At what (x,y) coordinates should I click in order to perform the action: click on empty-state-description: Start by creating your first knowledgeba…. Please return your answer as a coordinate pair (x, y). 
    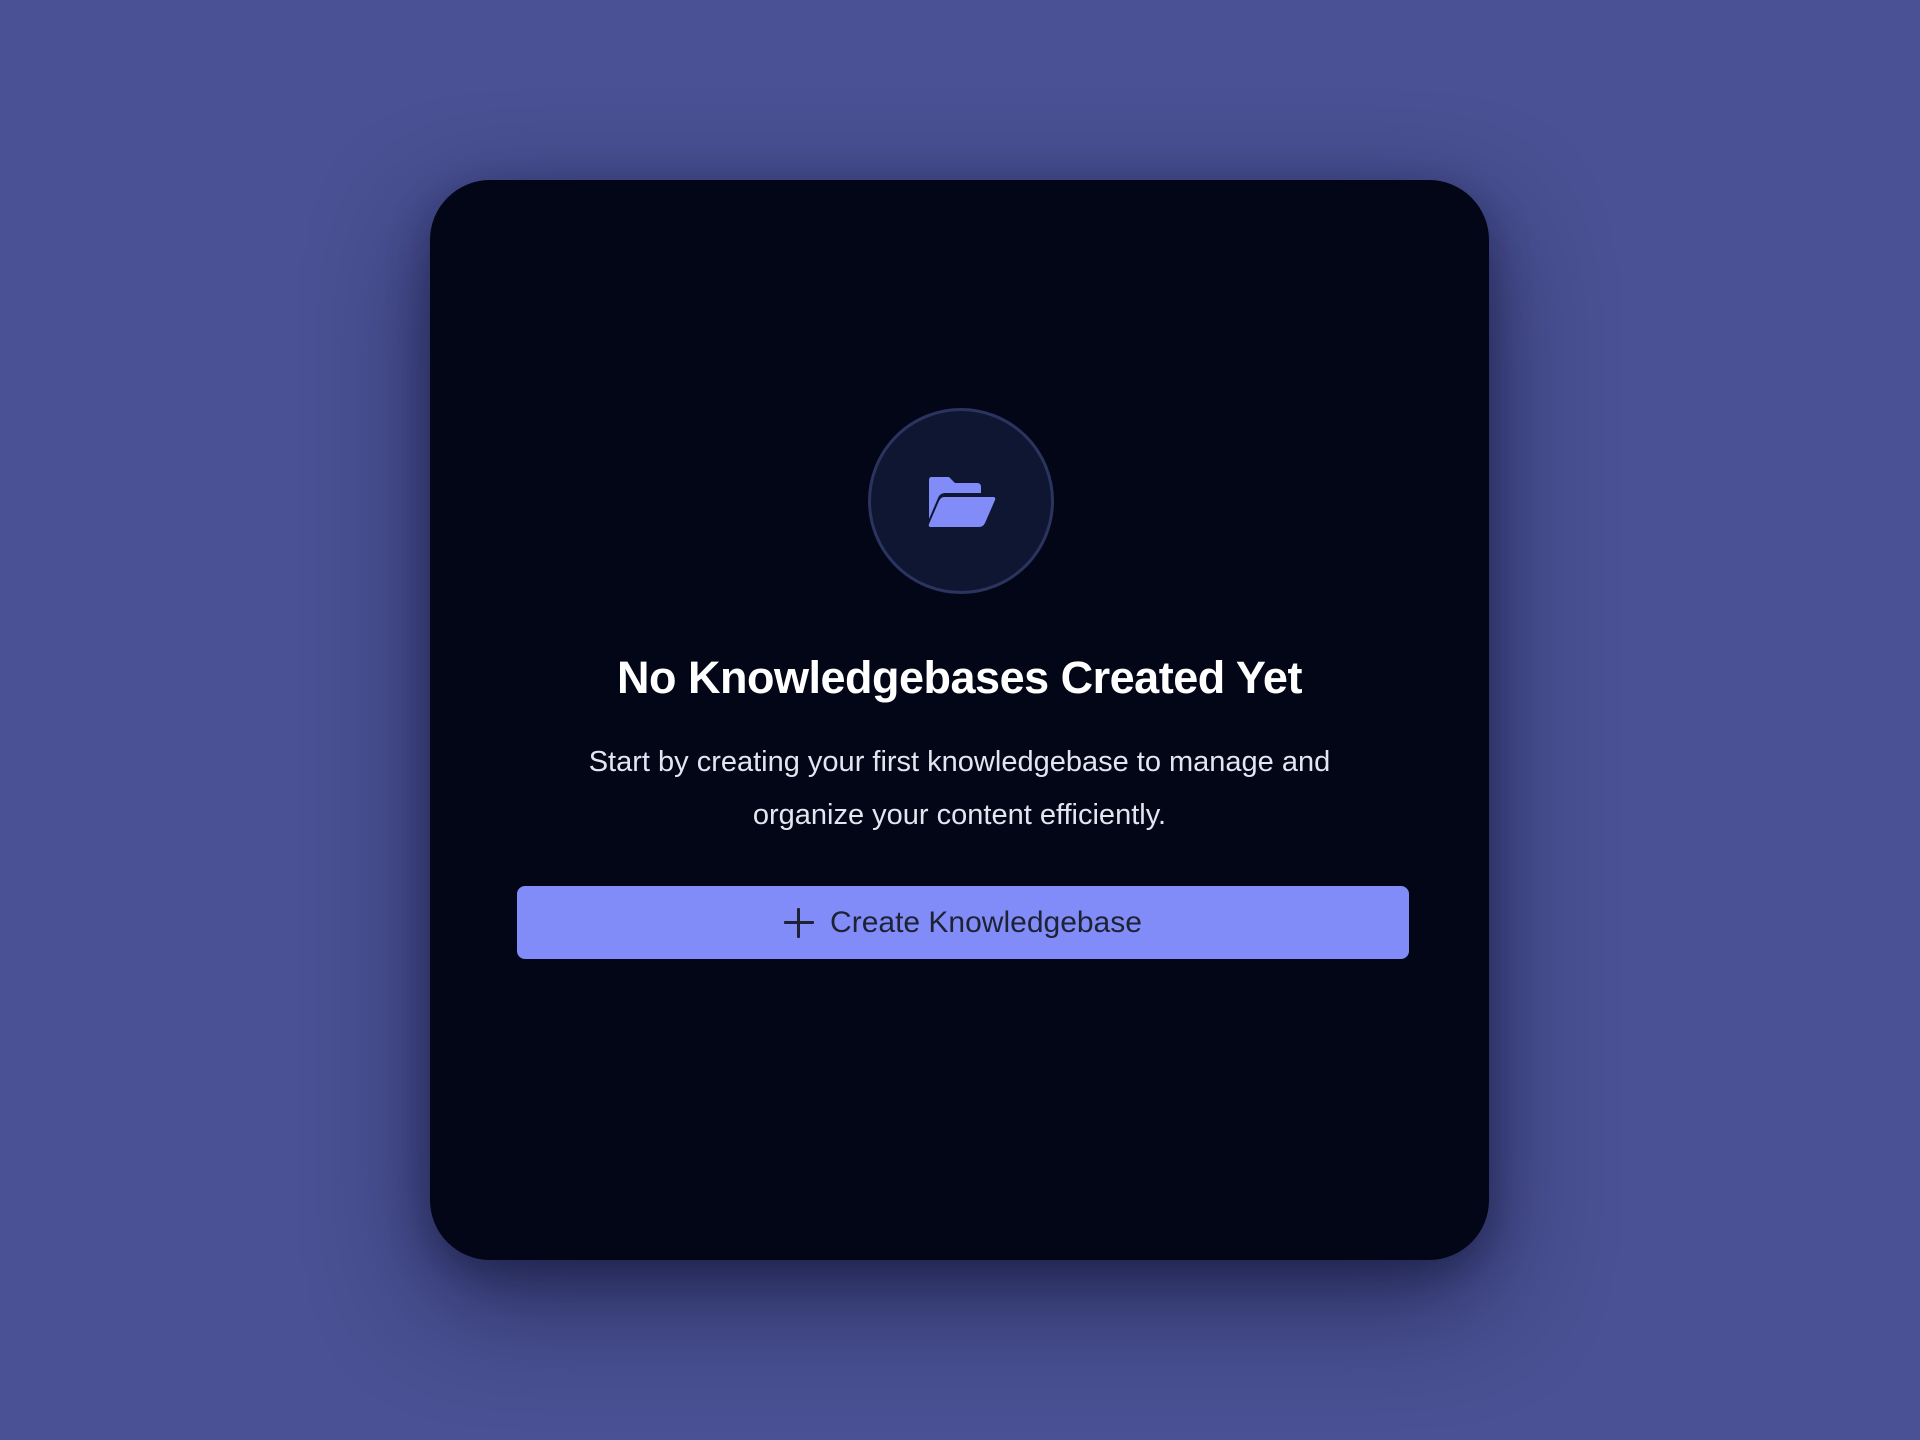
    Looking at the image, I should click on (959, 788).